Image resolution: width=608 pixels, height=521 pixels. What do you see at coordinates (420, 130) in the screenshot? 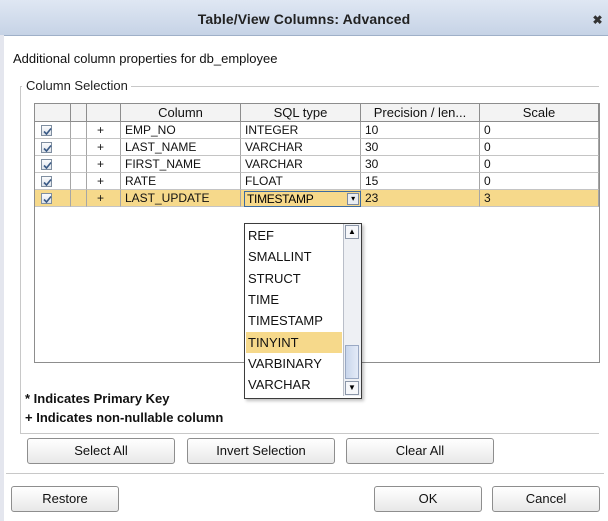
I see `precision-cell: 10` at bounding box center [420, 130].